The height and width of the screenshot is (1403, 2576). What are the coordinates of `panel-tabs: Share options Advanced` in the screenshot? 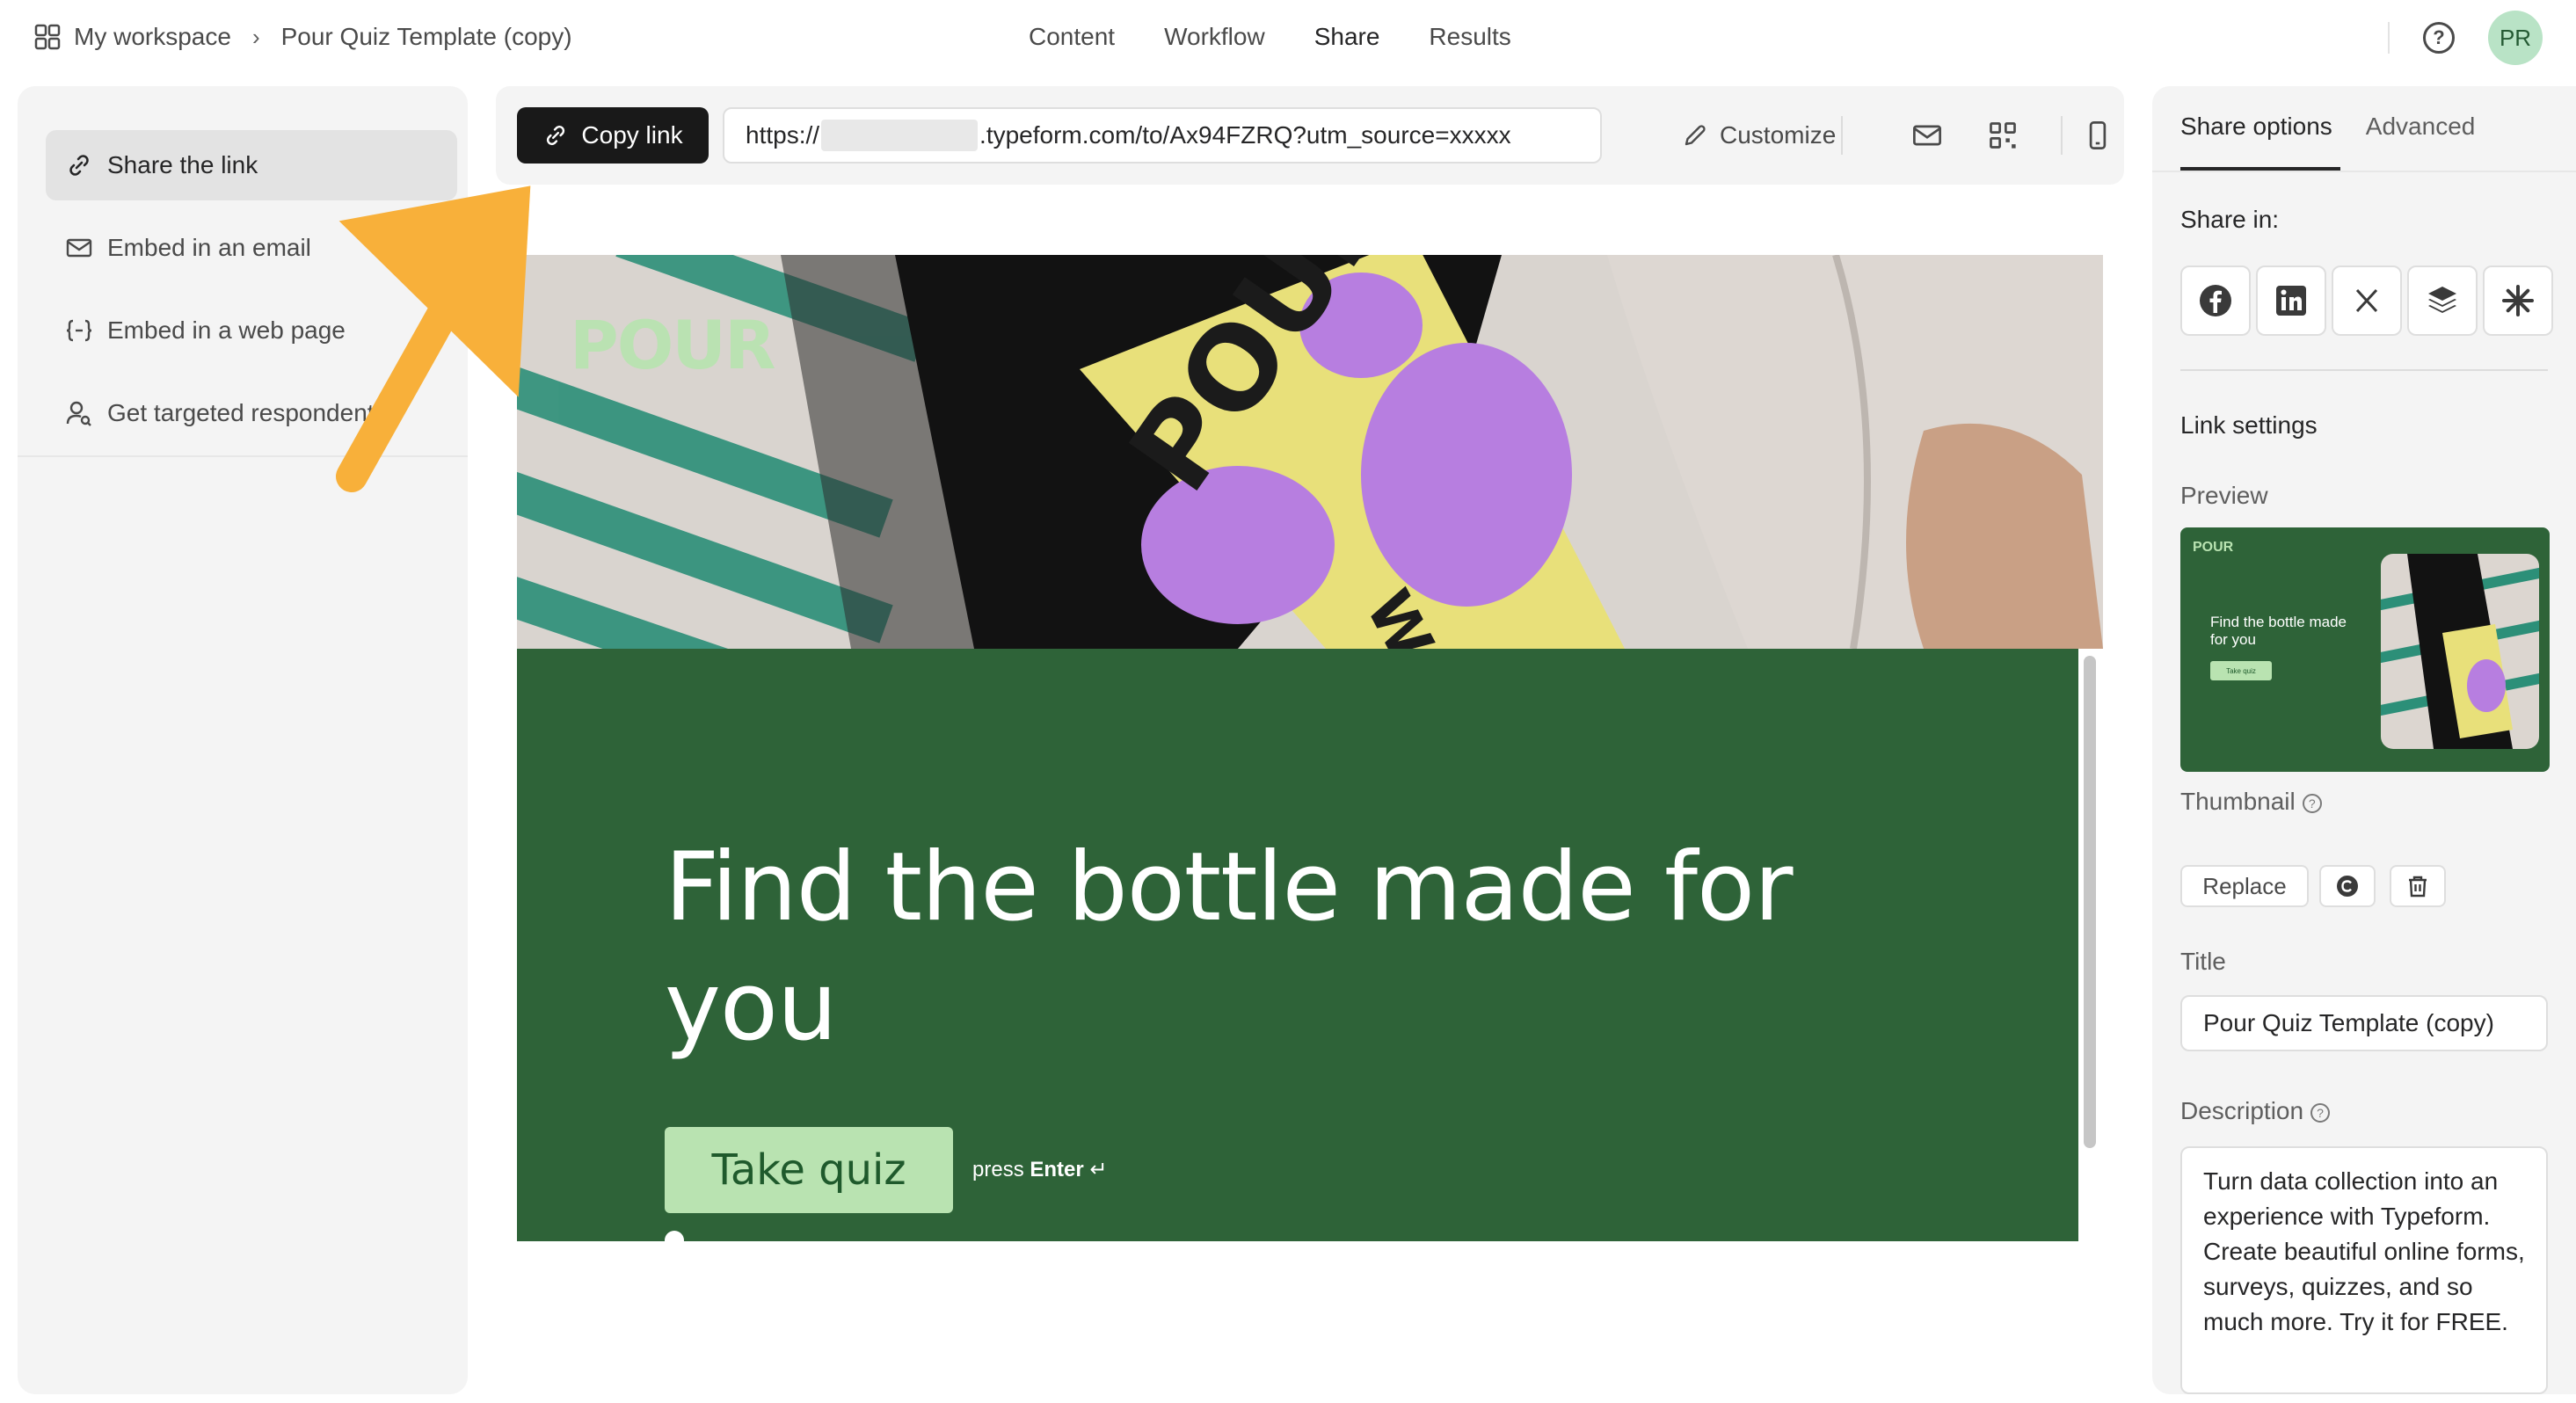 It's located at (2327, 127).